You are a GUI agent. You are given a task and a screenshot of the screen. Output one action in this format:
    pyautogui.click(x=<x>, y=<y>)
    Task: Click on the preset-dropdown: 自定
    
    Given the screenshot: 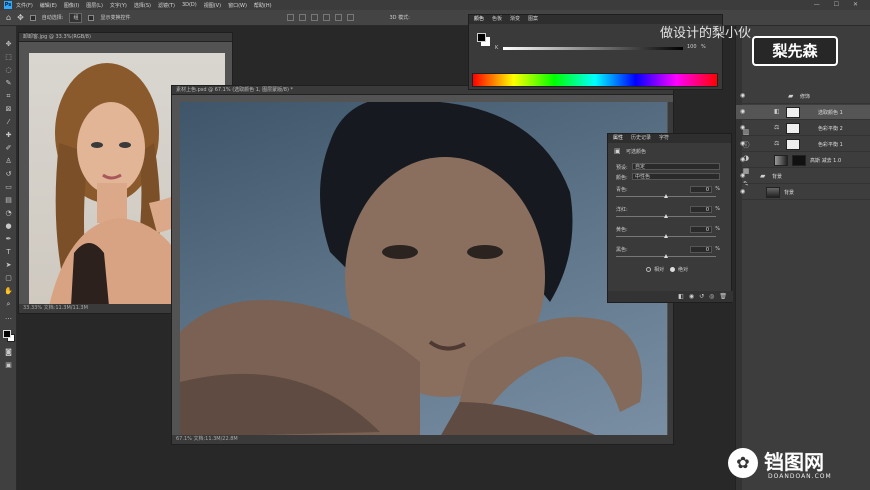 What is the action you would take?
    pyautogui.click(x=676, y=166)
    